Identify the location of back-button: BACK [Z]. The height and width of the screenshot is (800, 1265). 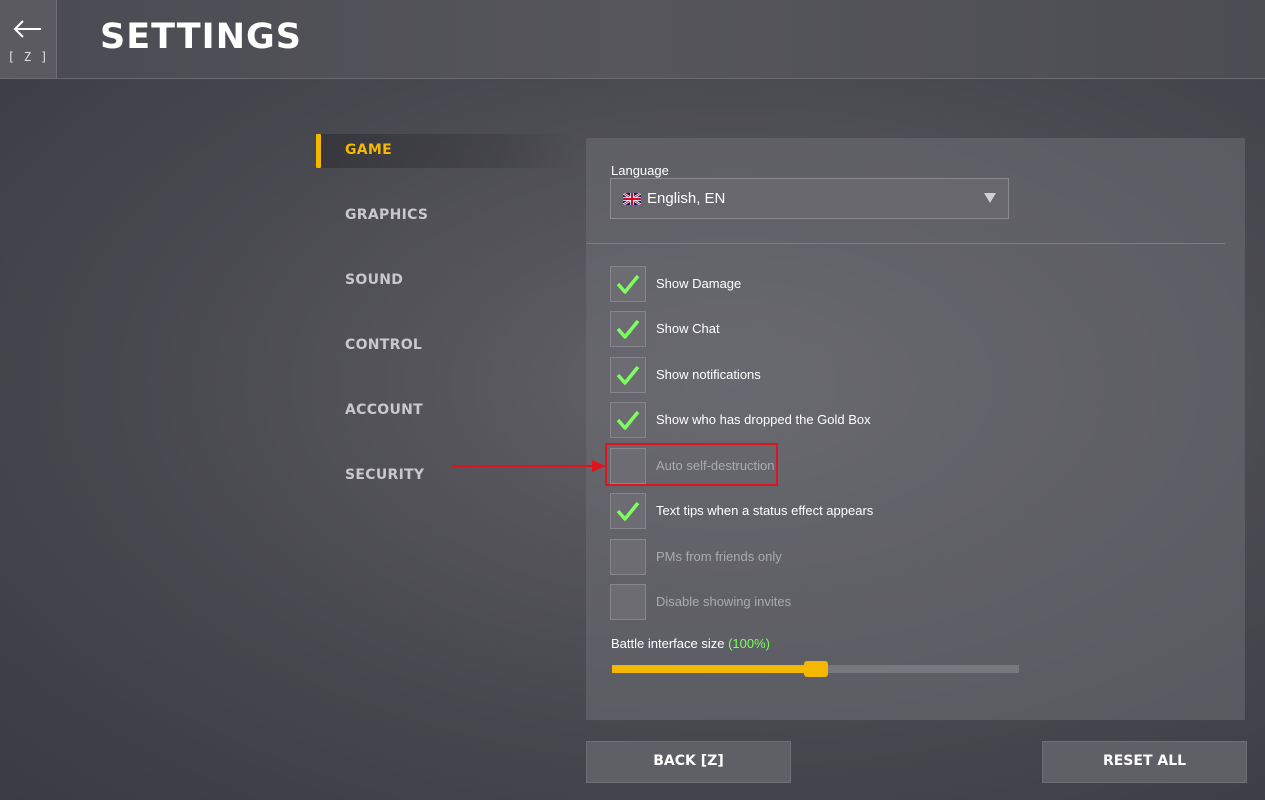
(688, 762).